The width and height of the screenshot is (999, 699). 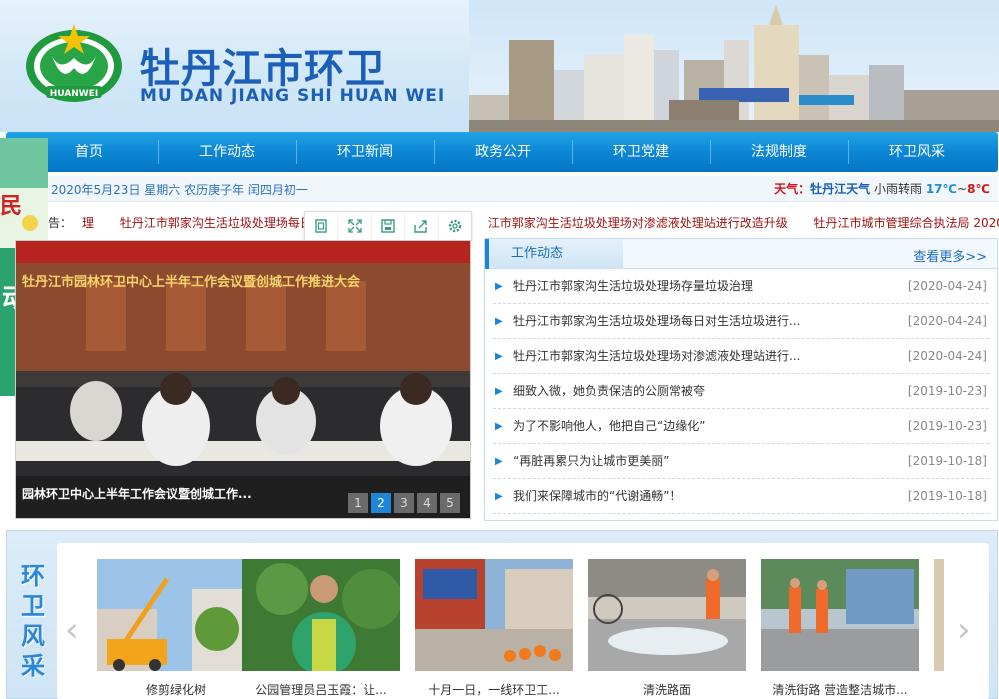 What do you see at coordinates (964, 630) in the screenshot?
I see `gallery-next-button: ›` at bounding box center [964, 630].